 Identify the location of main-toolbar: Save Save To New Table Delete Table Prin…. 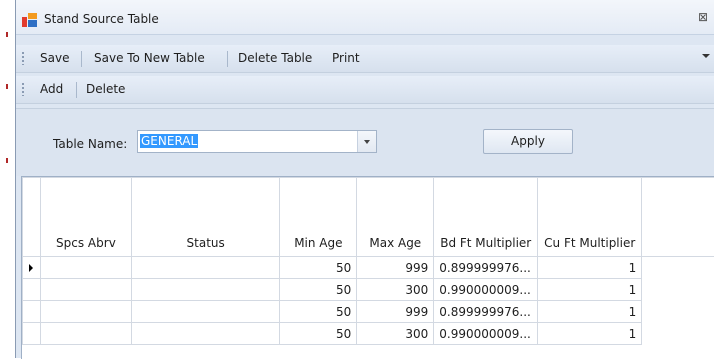
(365, 59).